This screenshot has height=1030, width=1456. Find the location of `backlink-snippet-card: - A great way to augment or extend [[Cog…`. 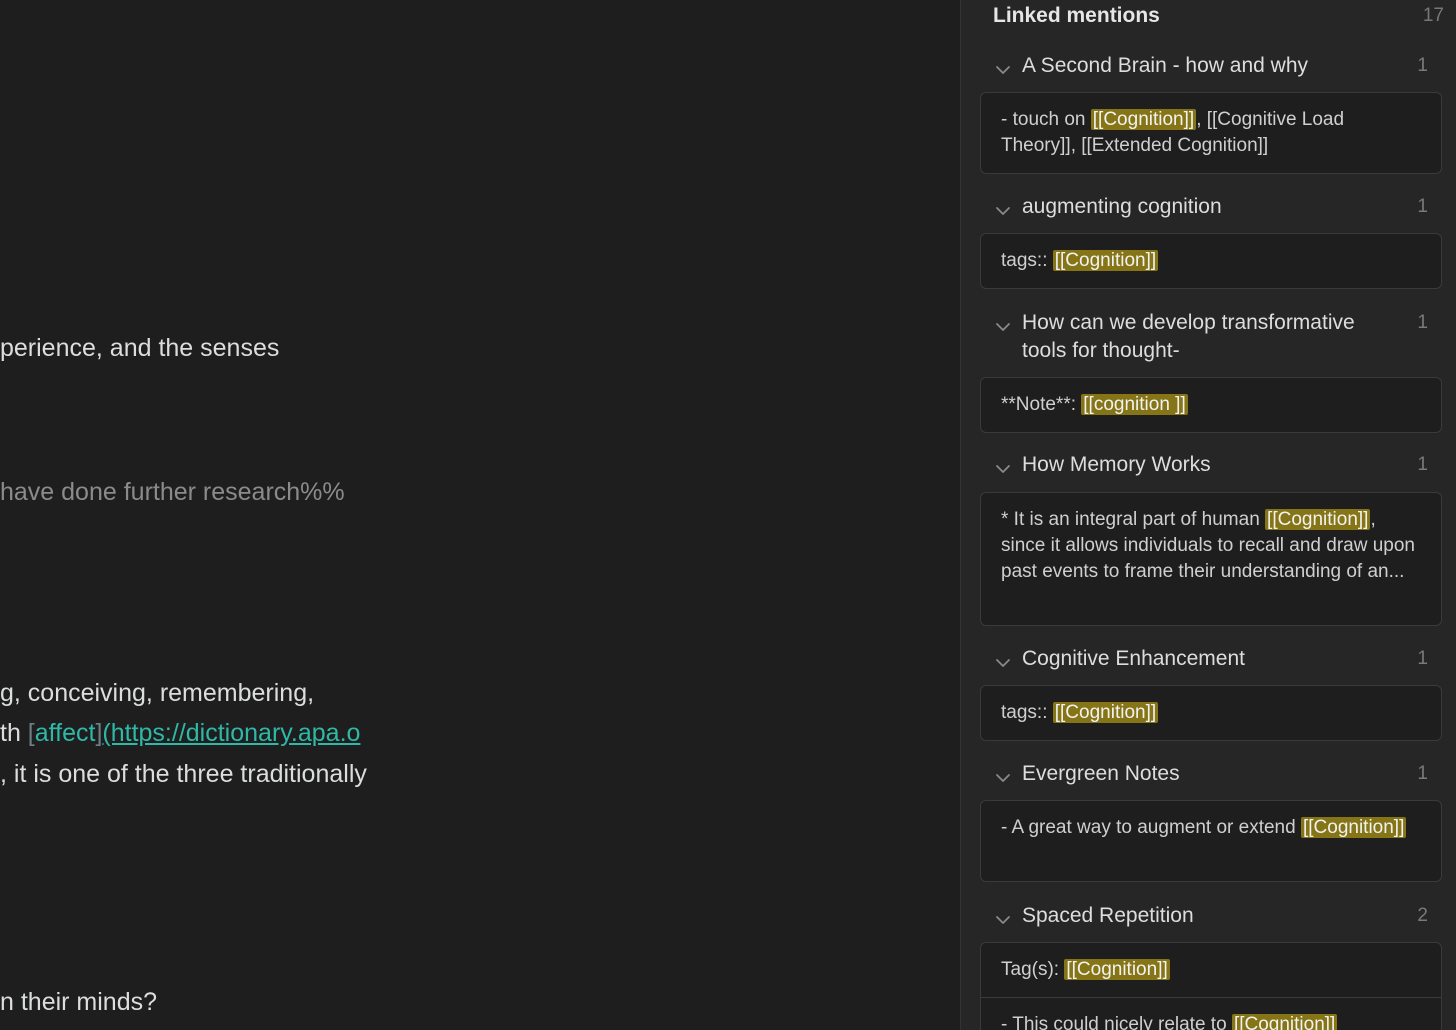

backlink-snippet-card: - A great way to augment or extend [[Cog… is located at coordinates (1211, 841).